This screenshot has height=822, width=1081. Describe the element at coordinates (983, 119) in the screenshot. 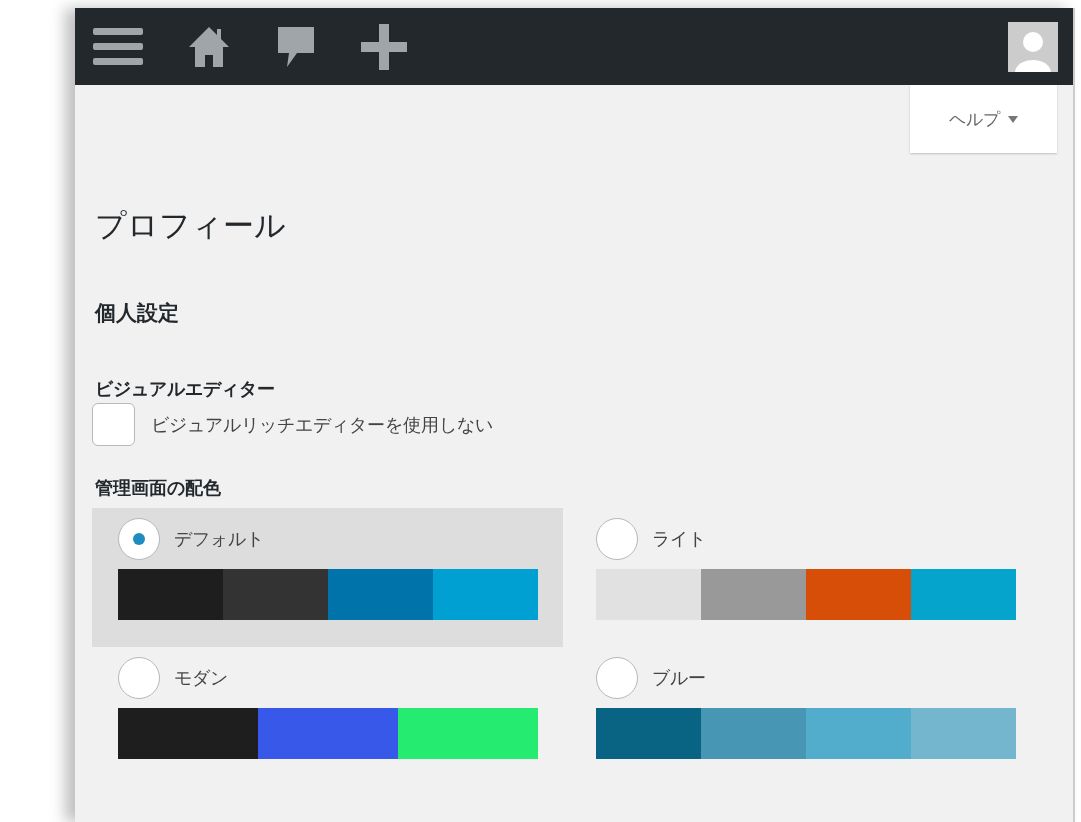

I see `help-button: ヘルプ` at that location.